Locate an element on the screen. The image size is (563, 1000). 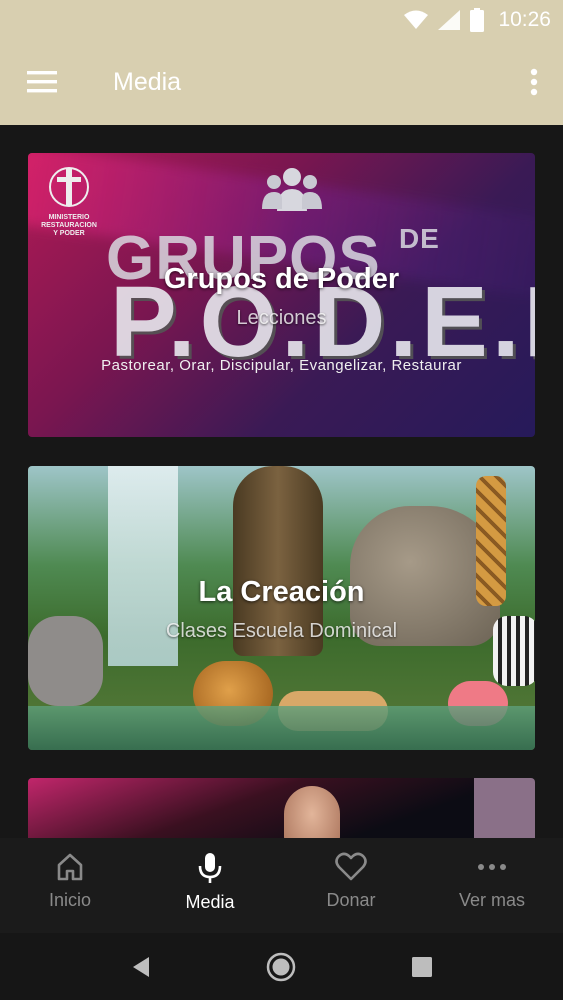
status-icons: 10:26 is located at coordinates (477, 20).